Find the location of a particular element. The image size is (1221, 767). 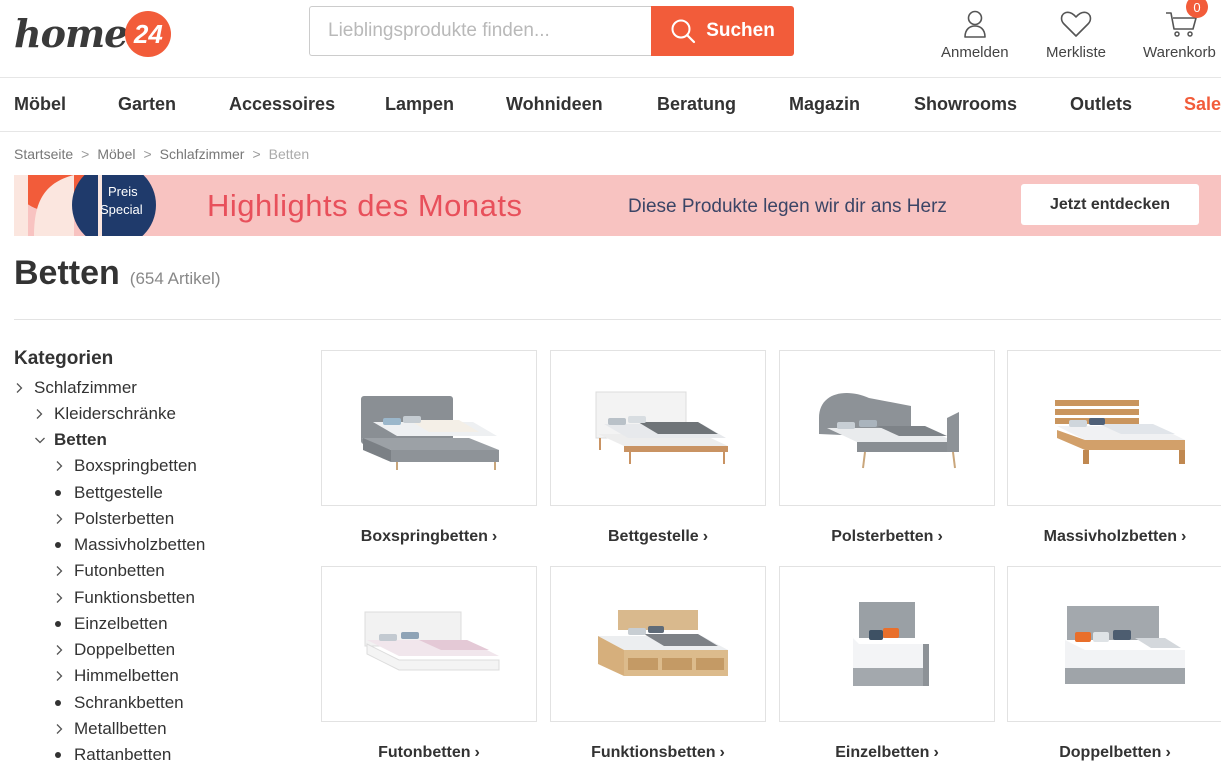

category-label-text: Bettgestelle is located at coordinates (653, 536).